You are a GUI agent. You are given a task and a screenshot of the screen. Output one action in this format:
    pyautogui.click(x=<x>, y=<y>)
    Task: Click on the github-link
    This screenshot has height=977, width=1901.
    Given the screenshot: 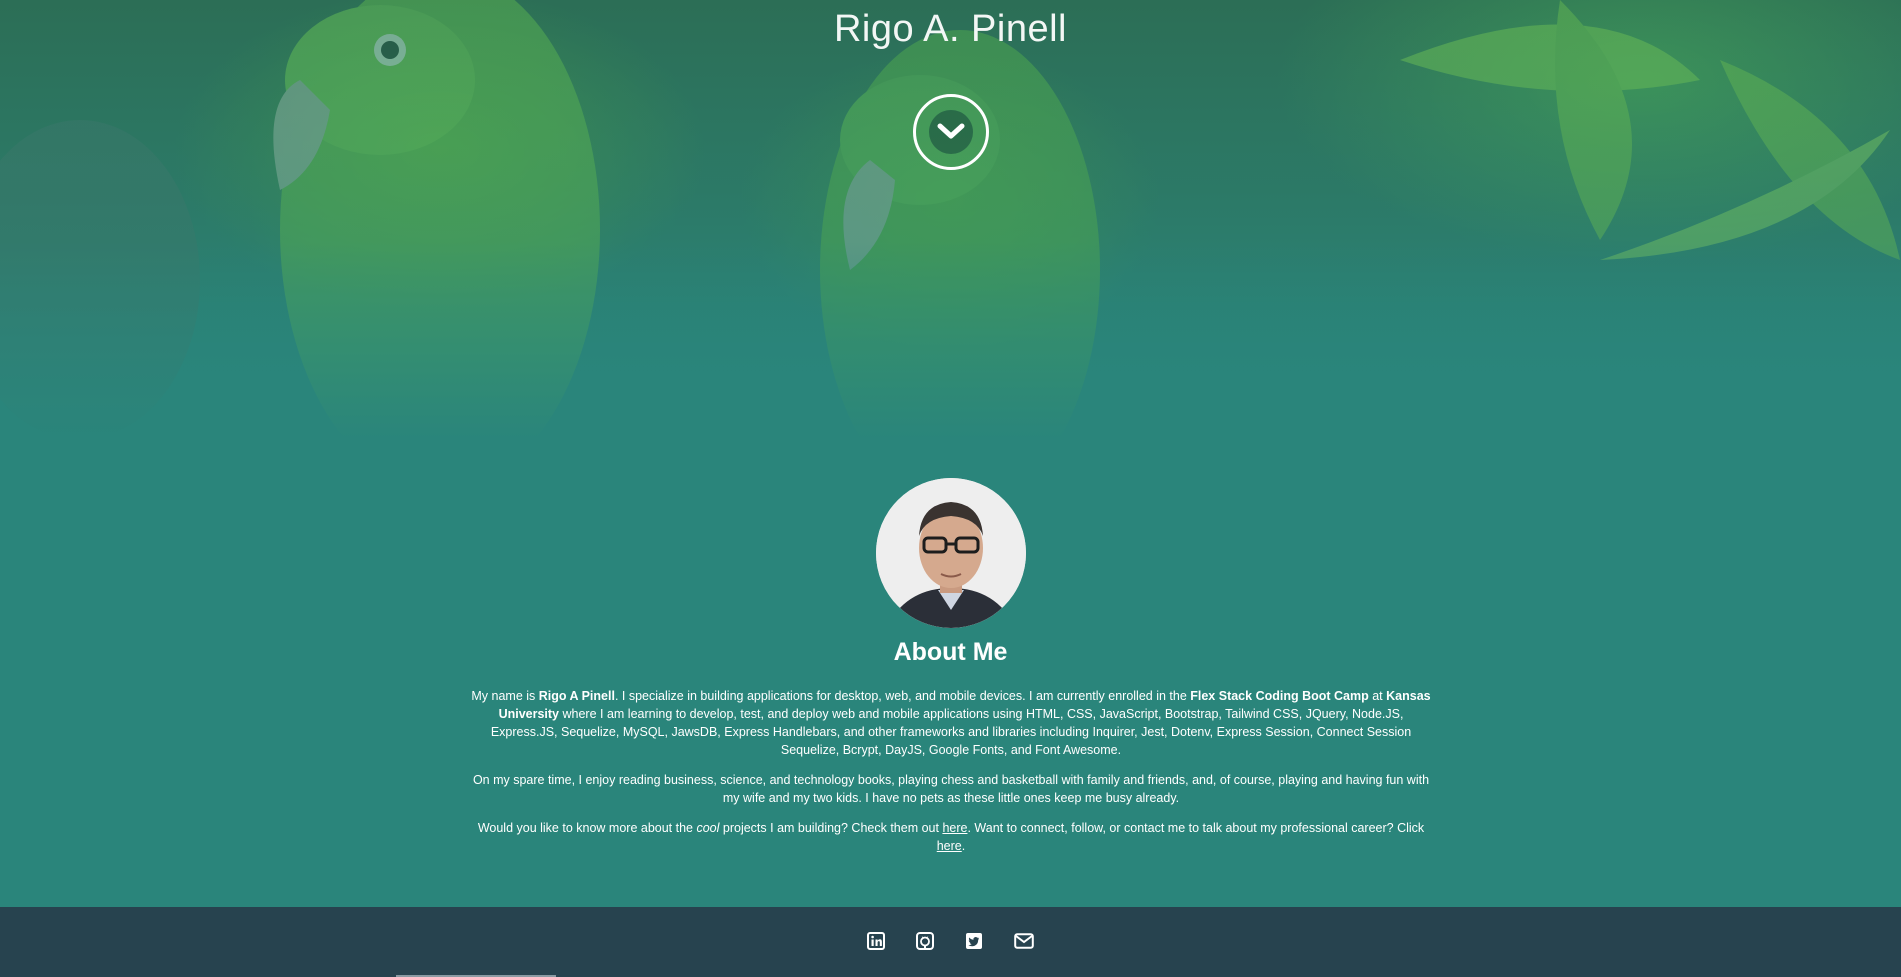 What is the action you would take?
    pyautogui.click(x=925, y=941)
    